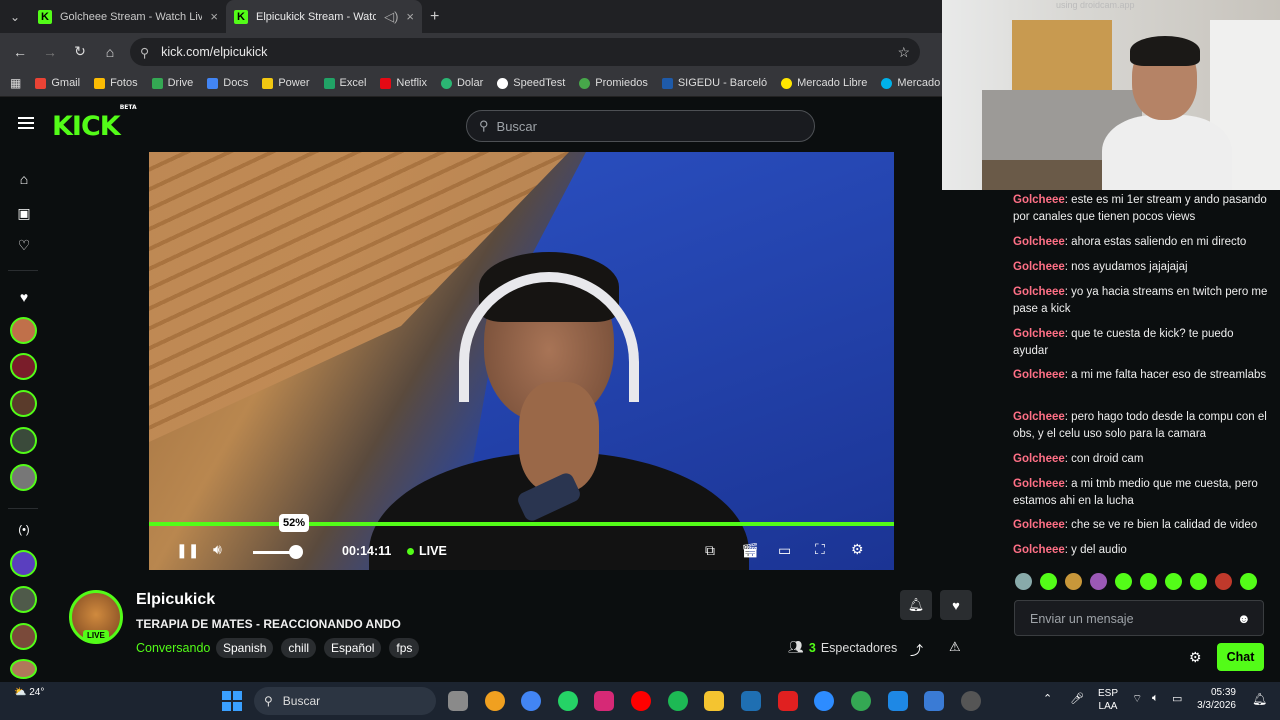 The image size is (1280, 720). What do you see at coordinates (116, 83) in the screenshot?
I see `bookmark-item: Fotos` at bounding box center [116, 83].